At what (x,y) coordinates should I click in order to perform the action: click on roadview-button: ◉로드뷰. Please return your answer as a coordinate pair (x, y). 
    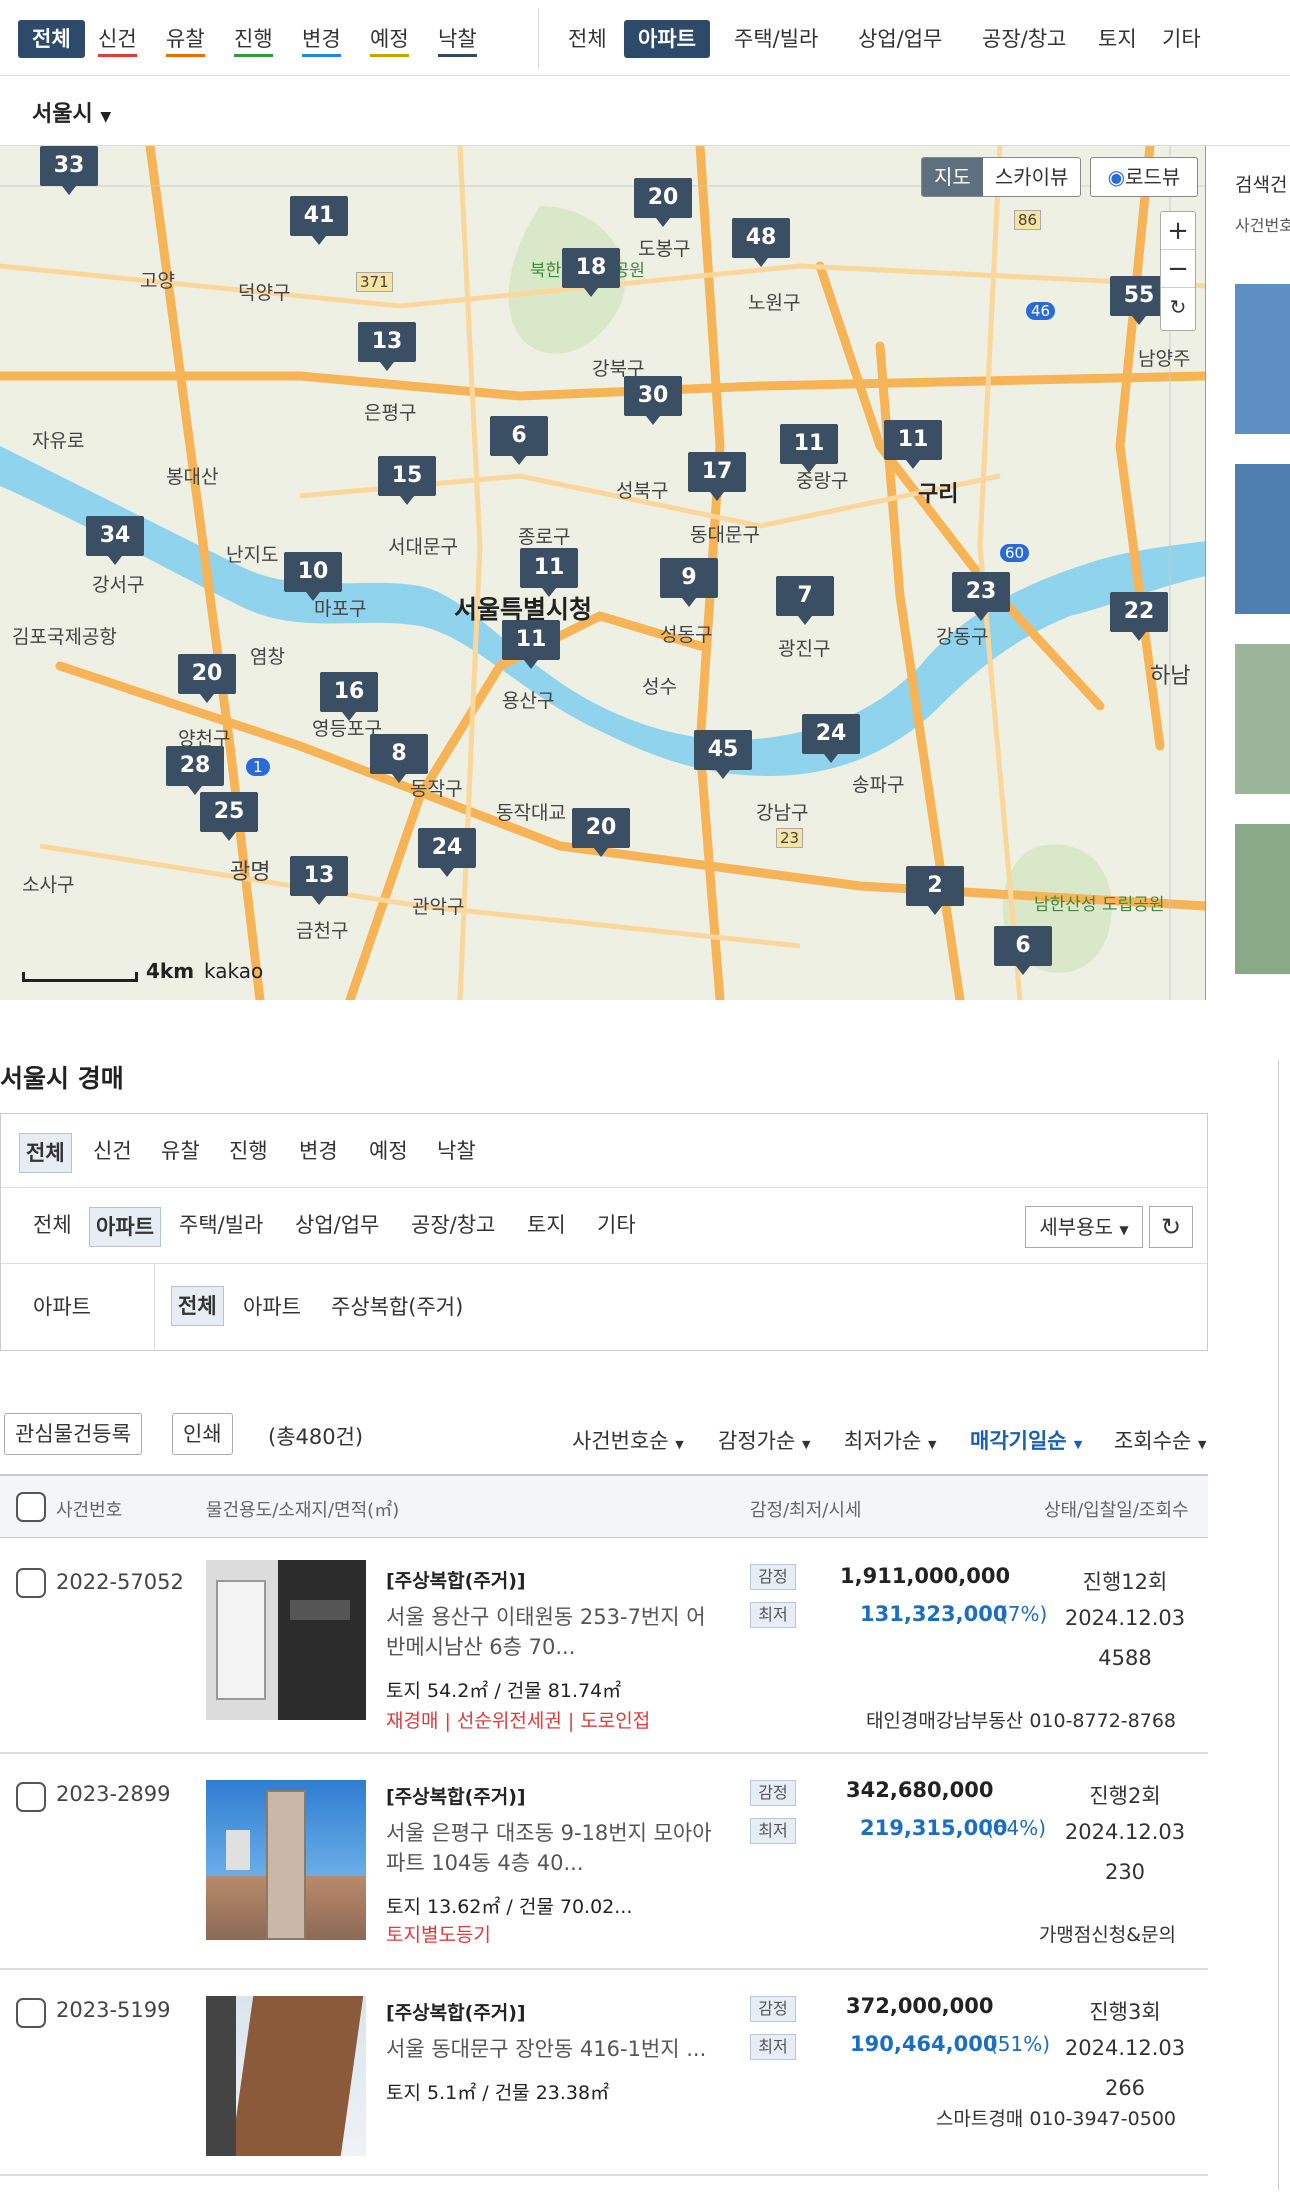
    Looking at the image, I should click on (1144, 177).